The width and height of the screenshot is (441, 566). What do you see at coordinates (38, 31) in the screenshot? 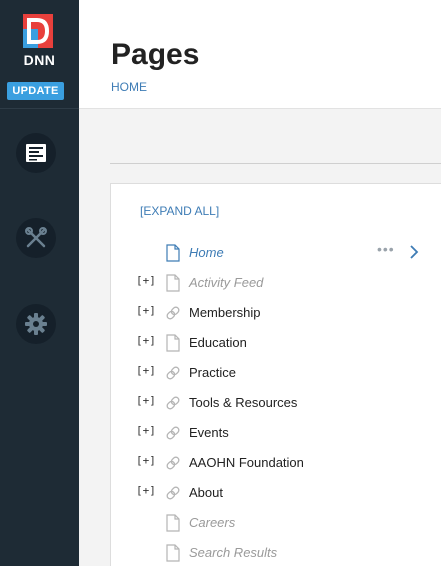
I see `dnn-logo-icon` at bounding box center [38, 31].